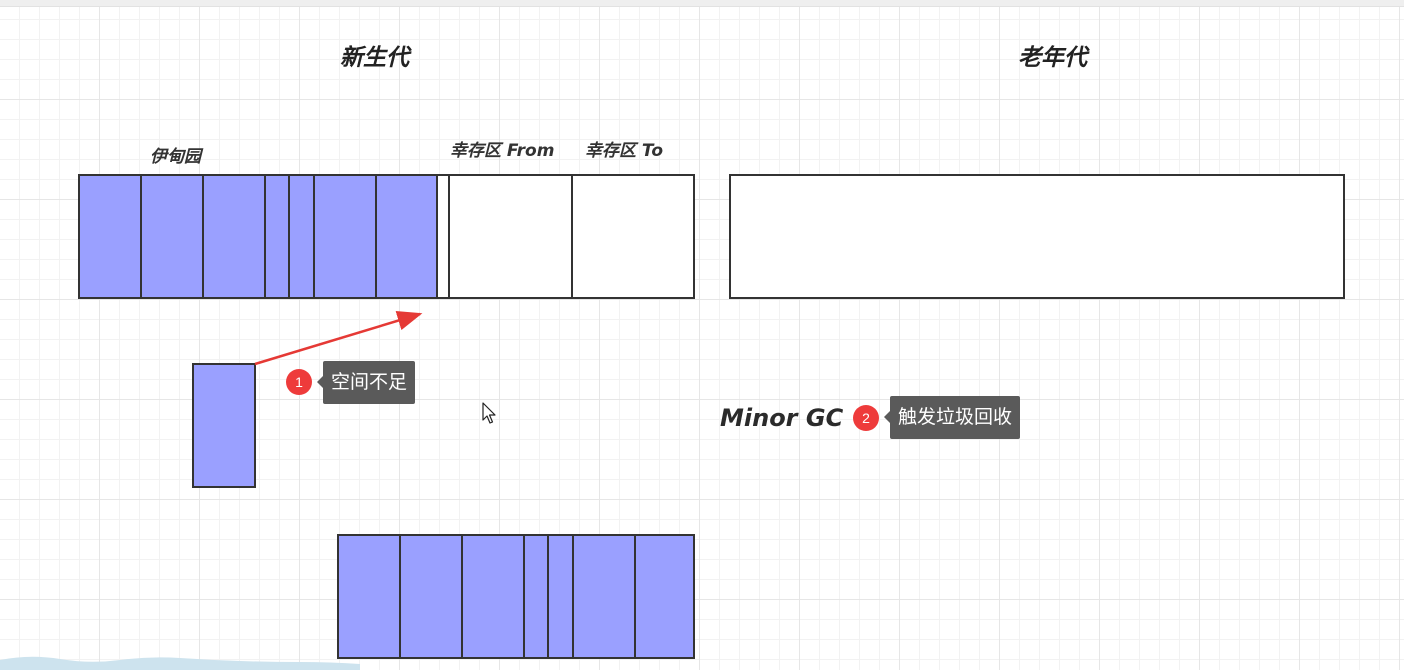  I want to click on annotation-badge-2: 2, so click(866, 418).